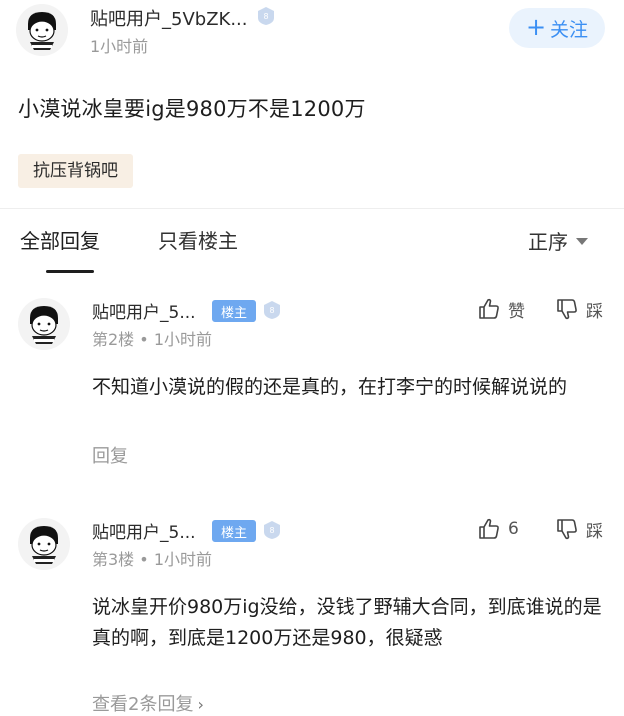  Describe the element at coordinates (75, 171) in the screenshot. I see `forum-tag: 抗压背锅吧` at that location.